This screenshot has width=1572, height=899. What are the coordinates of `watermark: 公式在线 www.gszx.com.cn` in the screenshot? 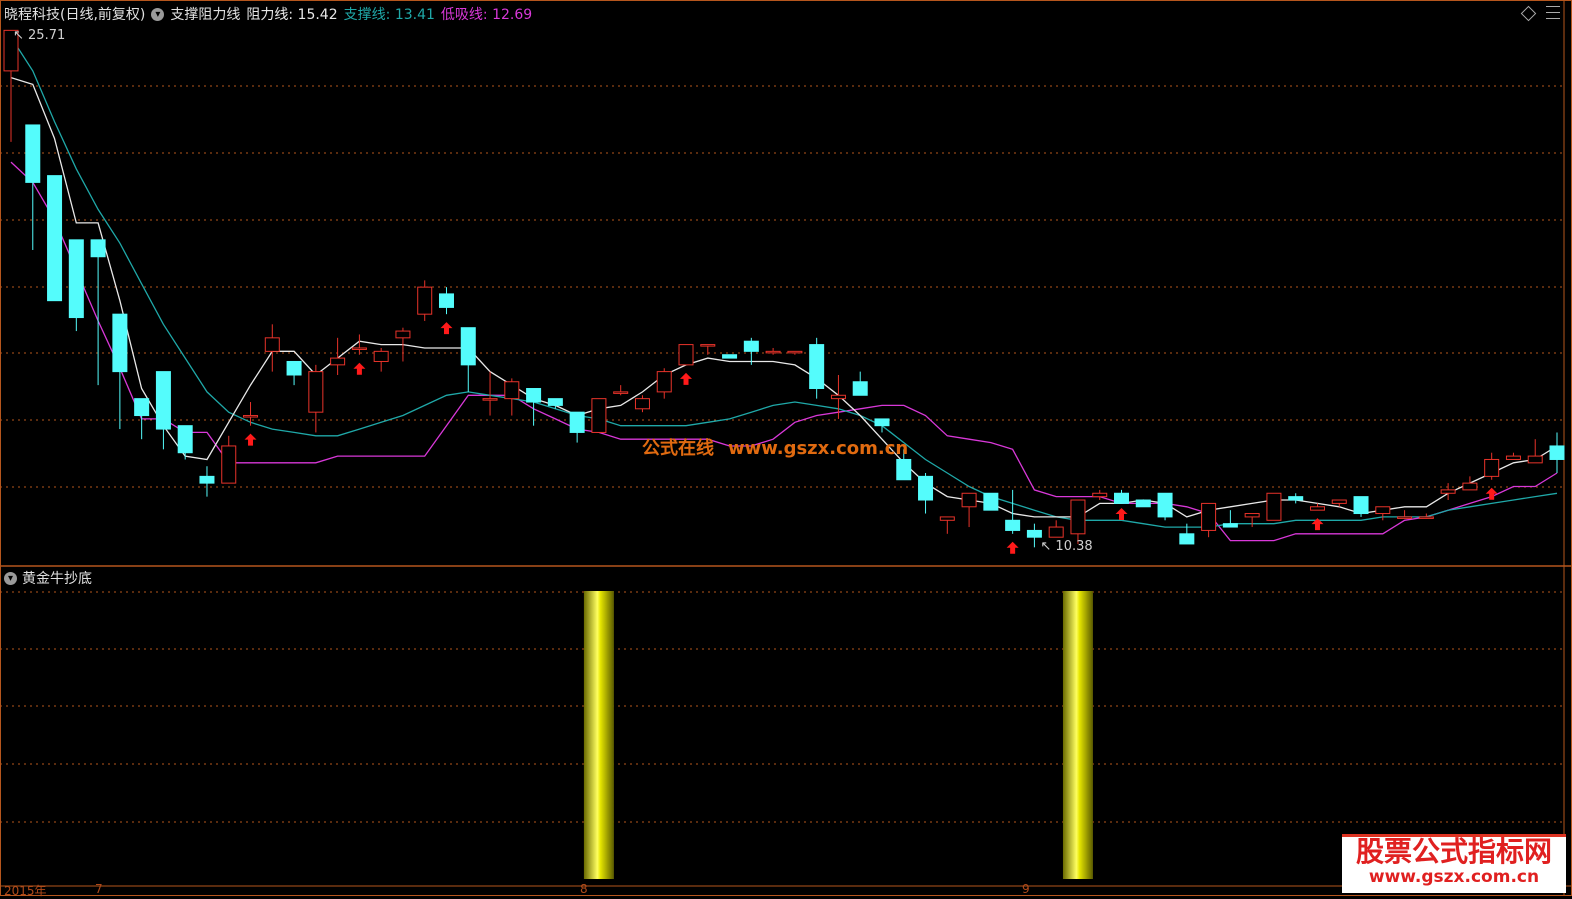 It's located at (775, 447).